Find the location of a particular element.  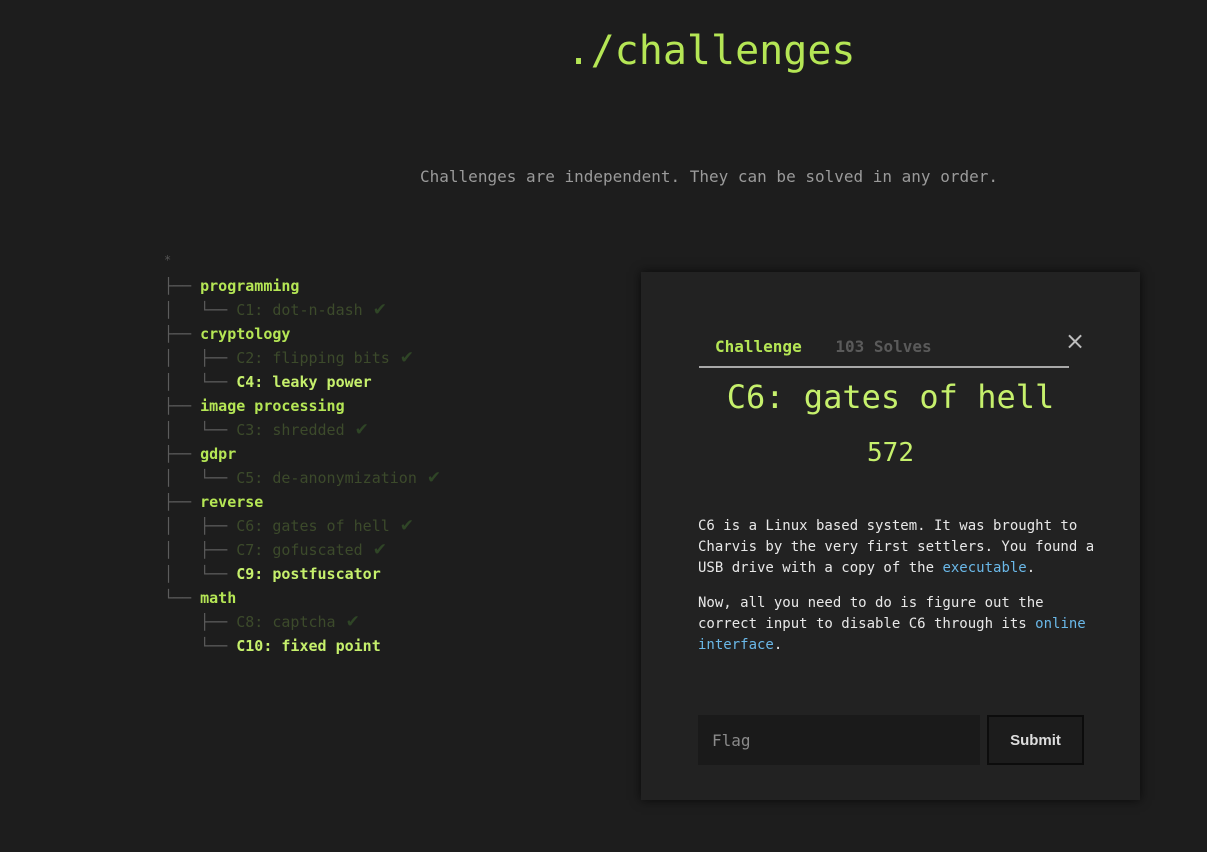

challenge-label: C1: dot-n-dash is located at coordinates (299, 310).